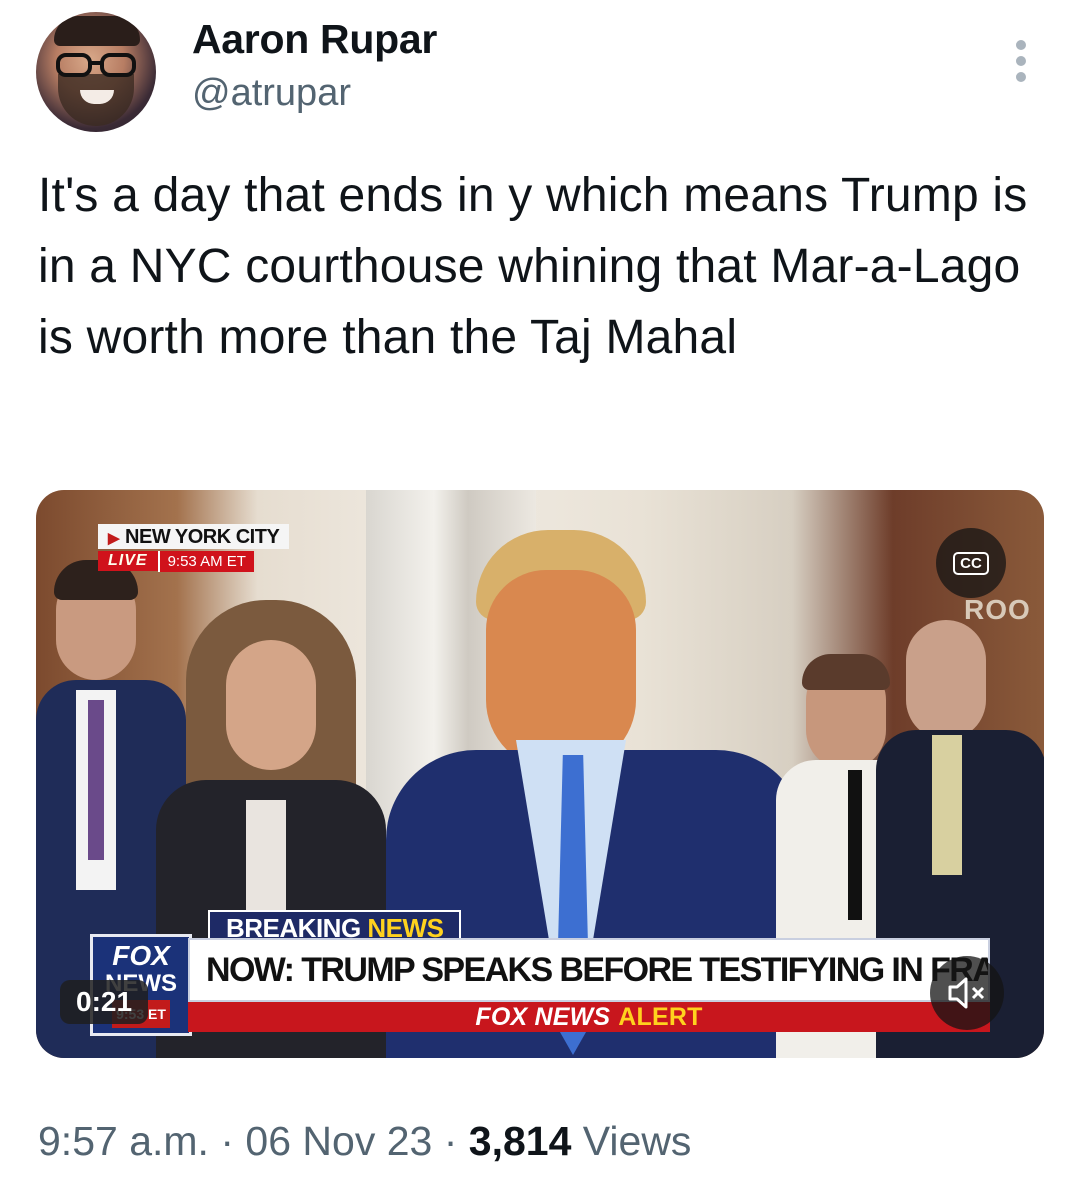 The width and height of the screenshot is (1080, 1180). Describe the element at coordinates (543, 1016) in the screenshot. I see `alert-brand: FOX NEWS` at that location.